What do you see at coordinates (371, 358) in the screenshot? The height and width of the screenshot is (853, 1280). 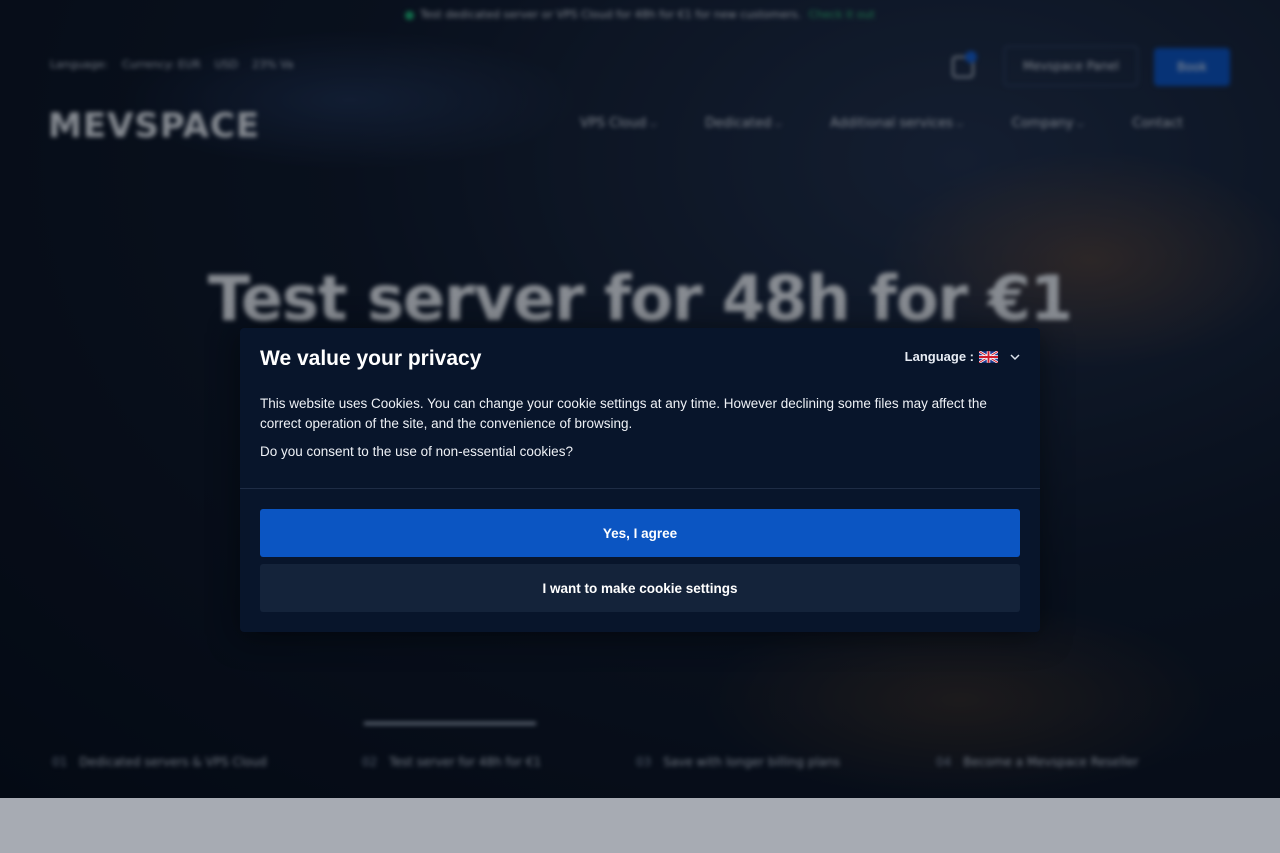 I see `dialog-title: We value your privacy` at bounding box center [371, 358].